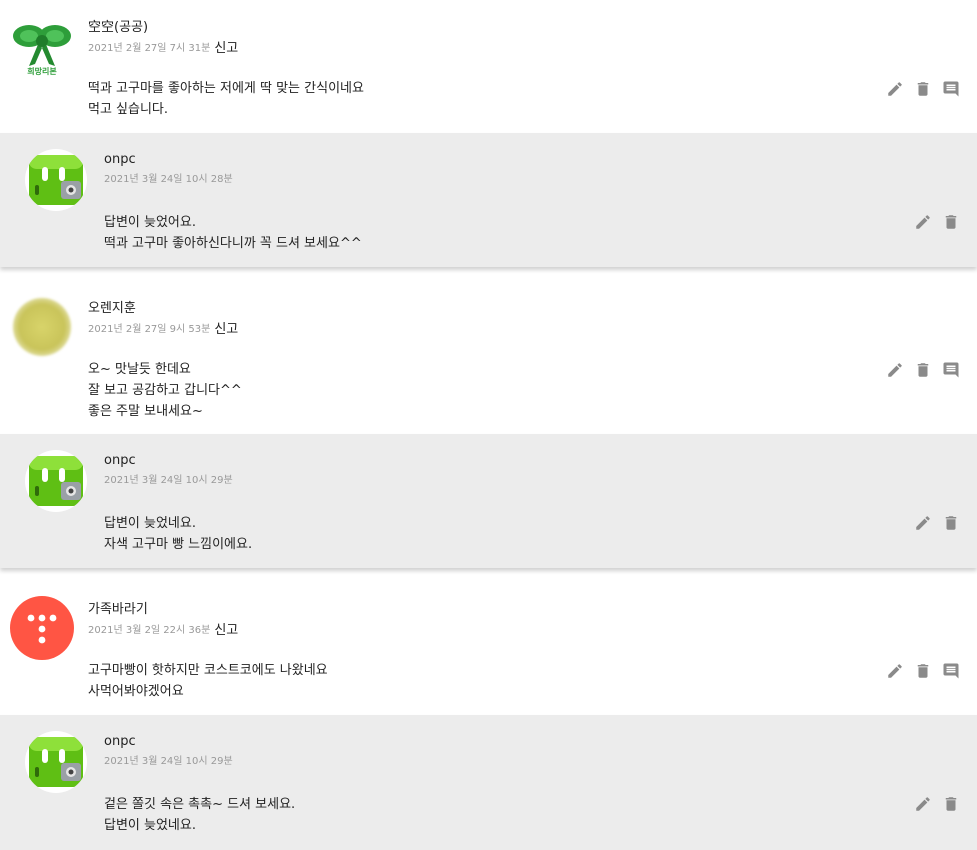 This screenshot has width=977, height=850. I want to click on comment-line: 사먹어봐야겠어요, so click(136, 691).